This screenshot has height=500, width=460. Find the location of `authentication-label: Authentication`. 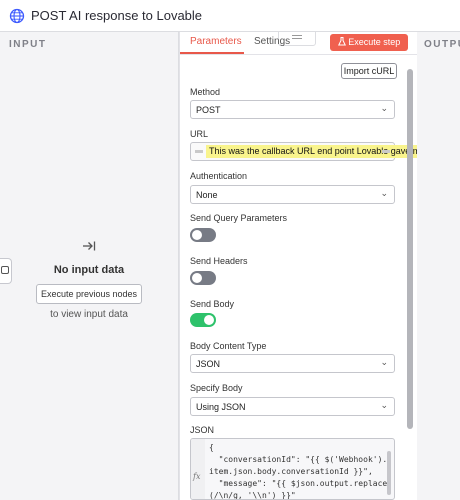

authentication-label: Authentication is located at coordinates (219, 176).